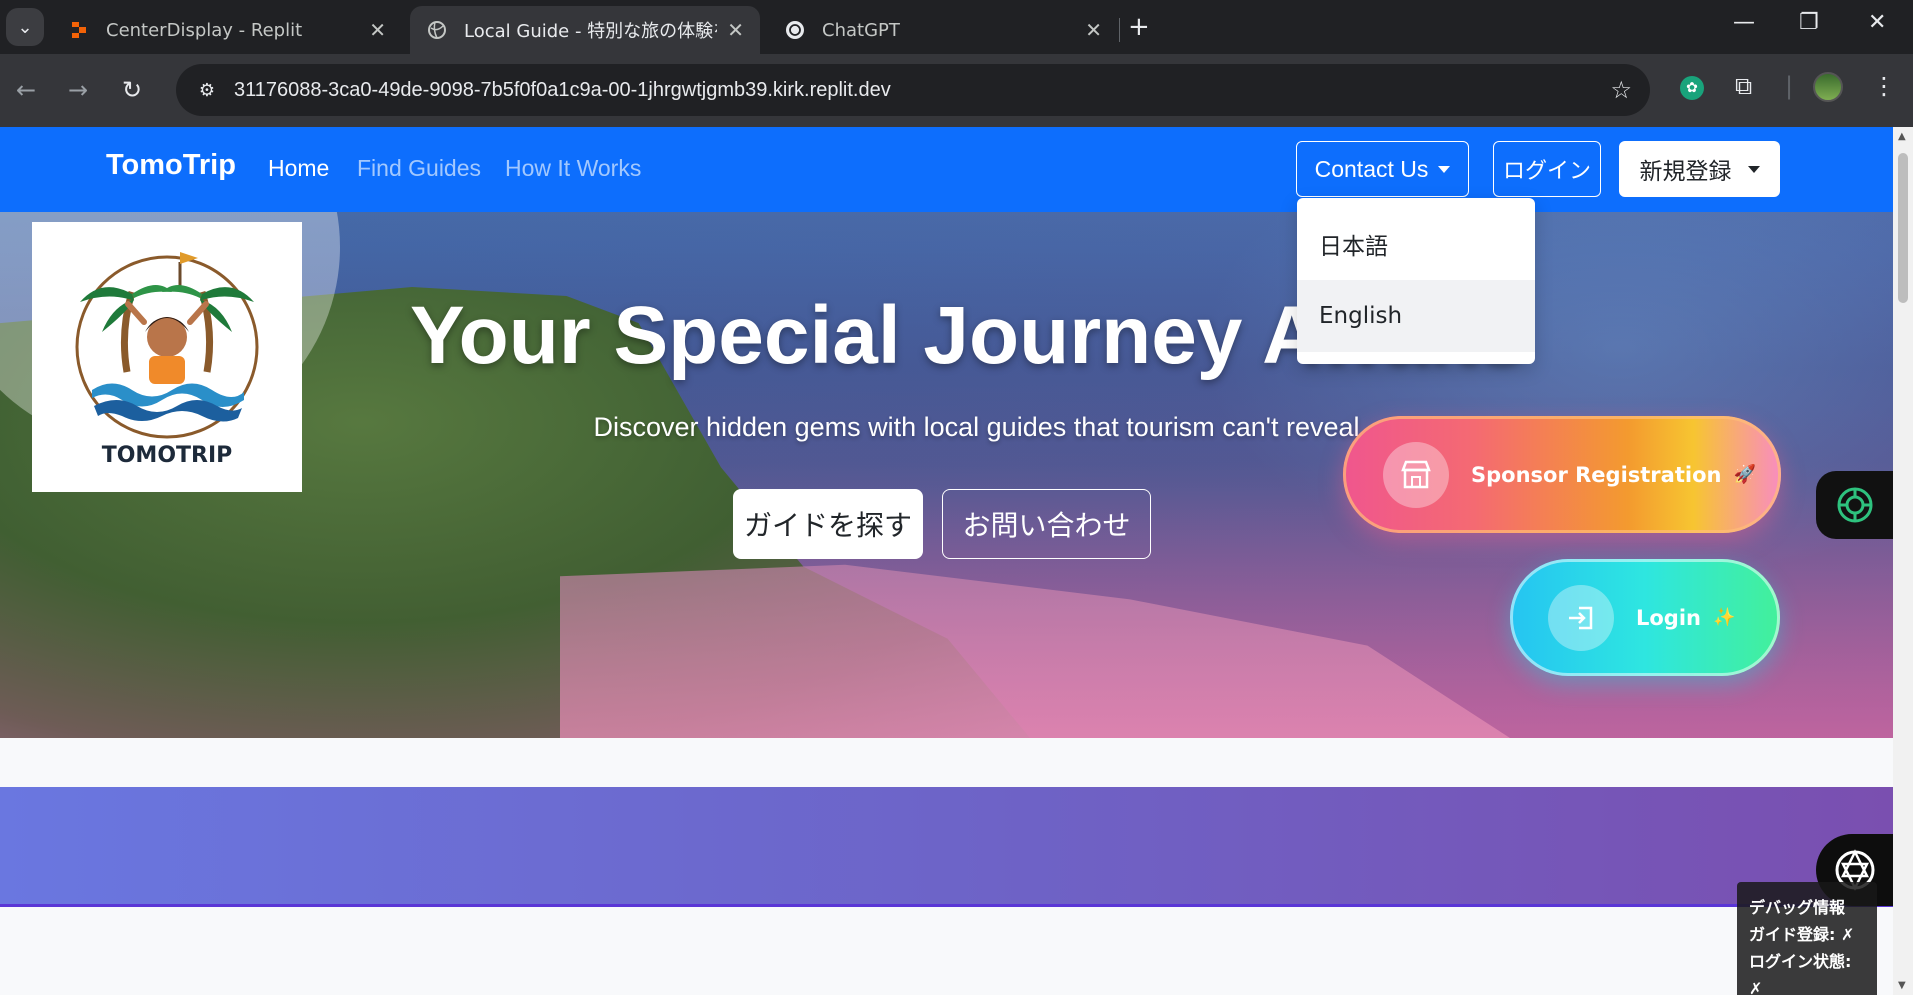 The image size is (1913, 995). I want to click on register-label: 新規登録, so click(1685, 172).